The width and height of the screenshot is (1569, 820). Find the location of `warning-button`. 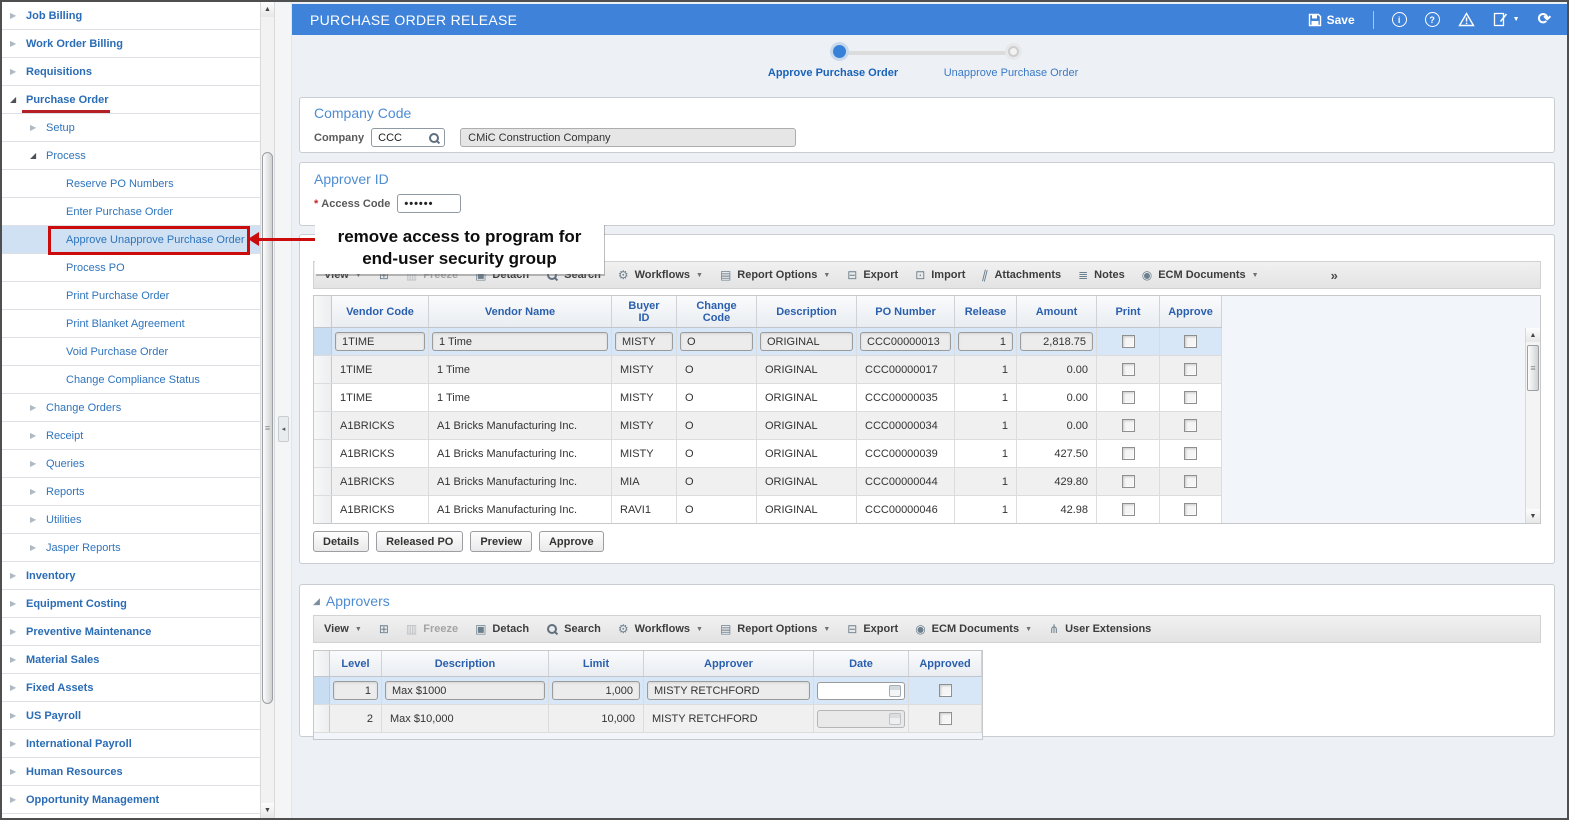

warning-button is located at coordinates (1466, 19).